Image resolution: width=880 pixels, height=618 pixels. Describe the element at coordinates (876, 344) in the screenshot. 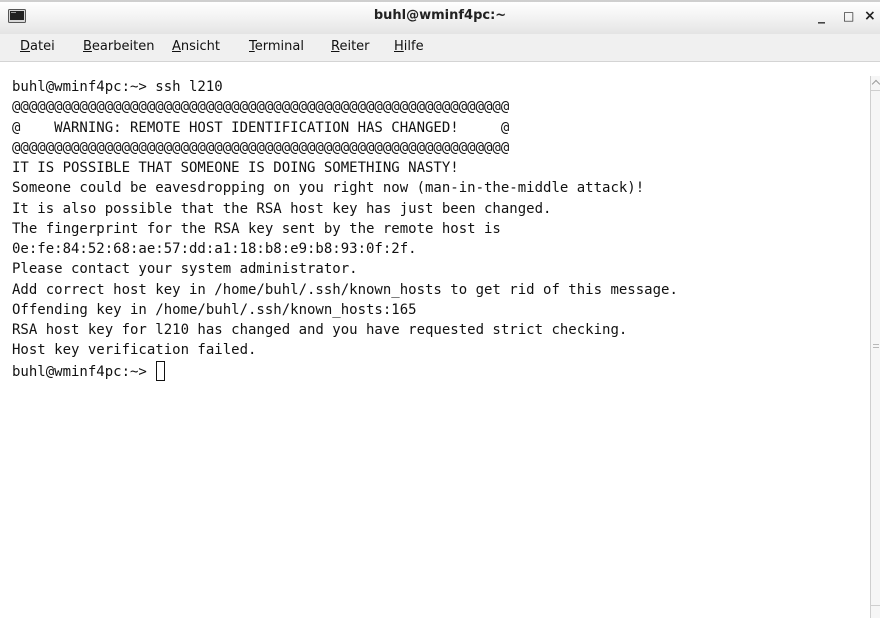

I see `scroll-grip-icon` at that location.